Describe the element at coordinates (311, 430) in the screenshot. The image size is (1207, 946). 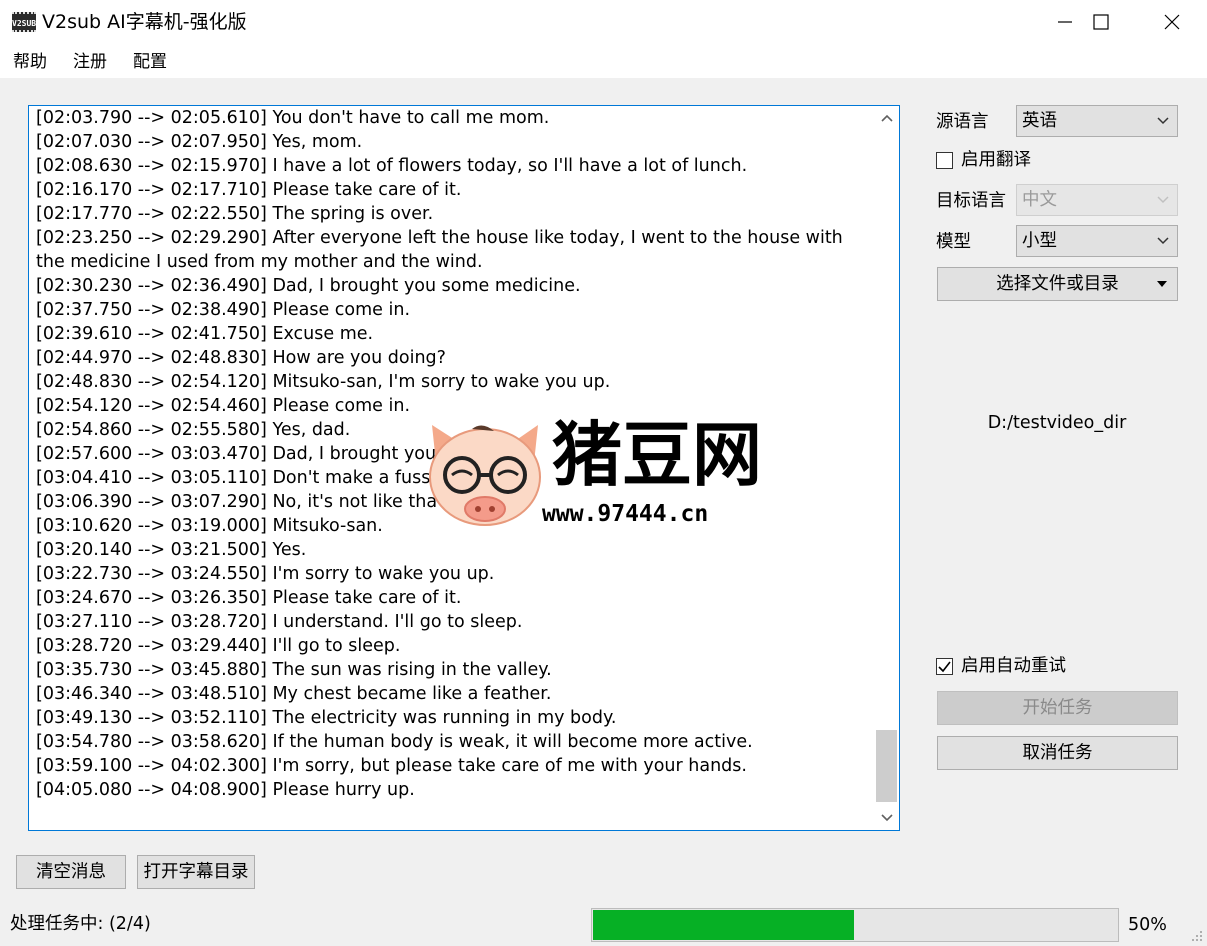
I see `log-text: Yes, dad.` at that location.